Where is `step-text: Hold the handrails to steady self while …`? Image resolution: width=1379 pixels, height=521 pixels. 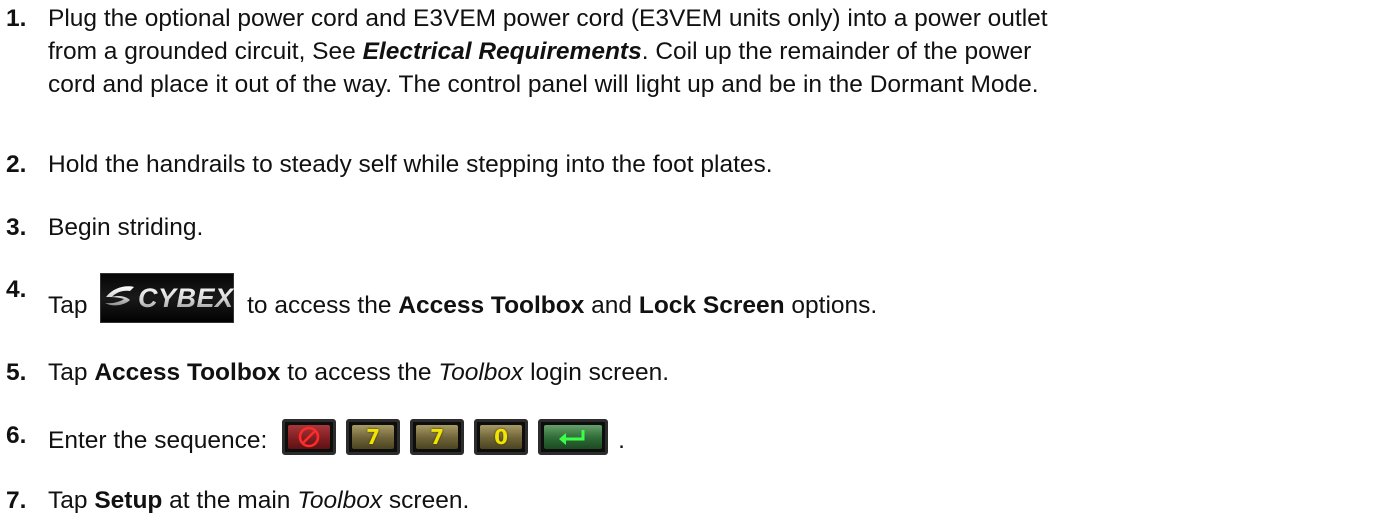
step-text: Hold the handrails to steady self while … is located at coordinates (410, 164).